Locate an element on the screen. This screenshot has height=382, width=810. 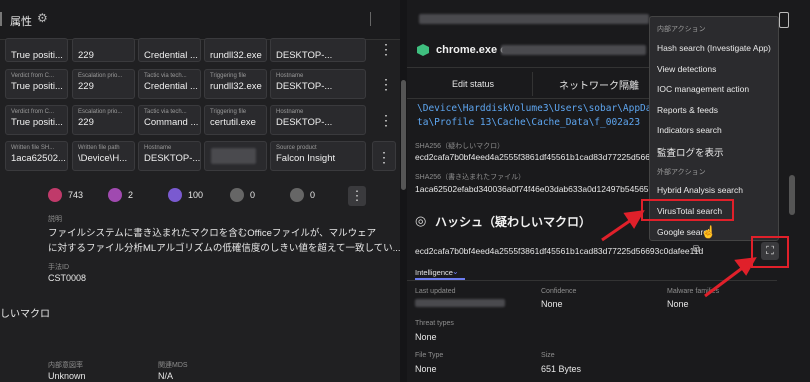
panel-icon is located at coordinates (784, 20).